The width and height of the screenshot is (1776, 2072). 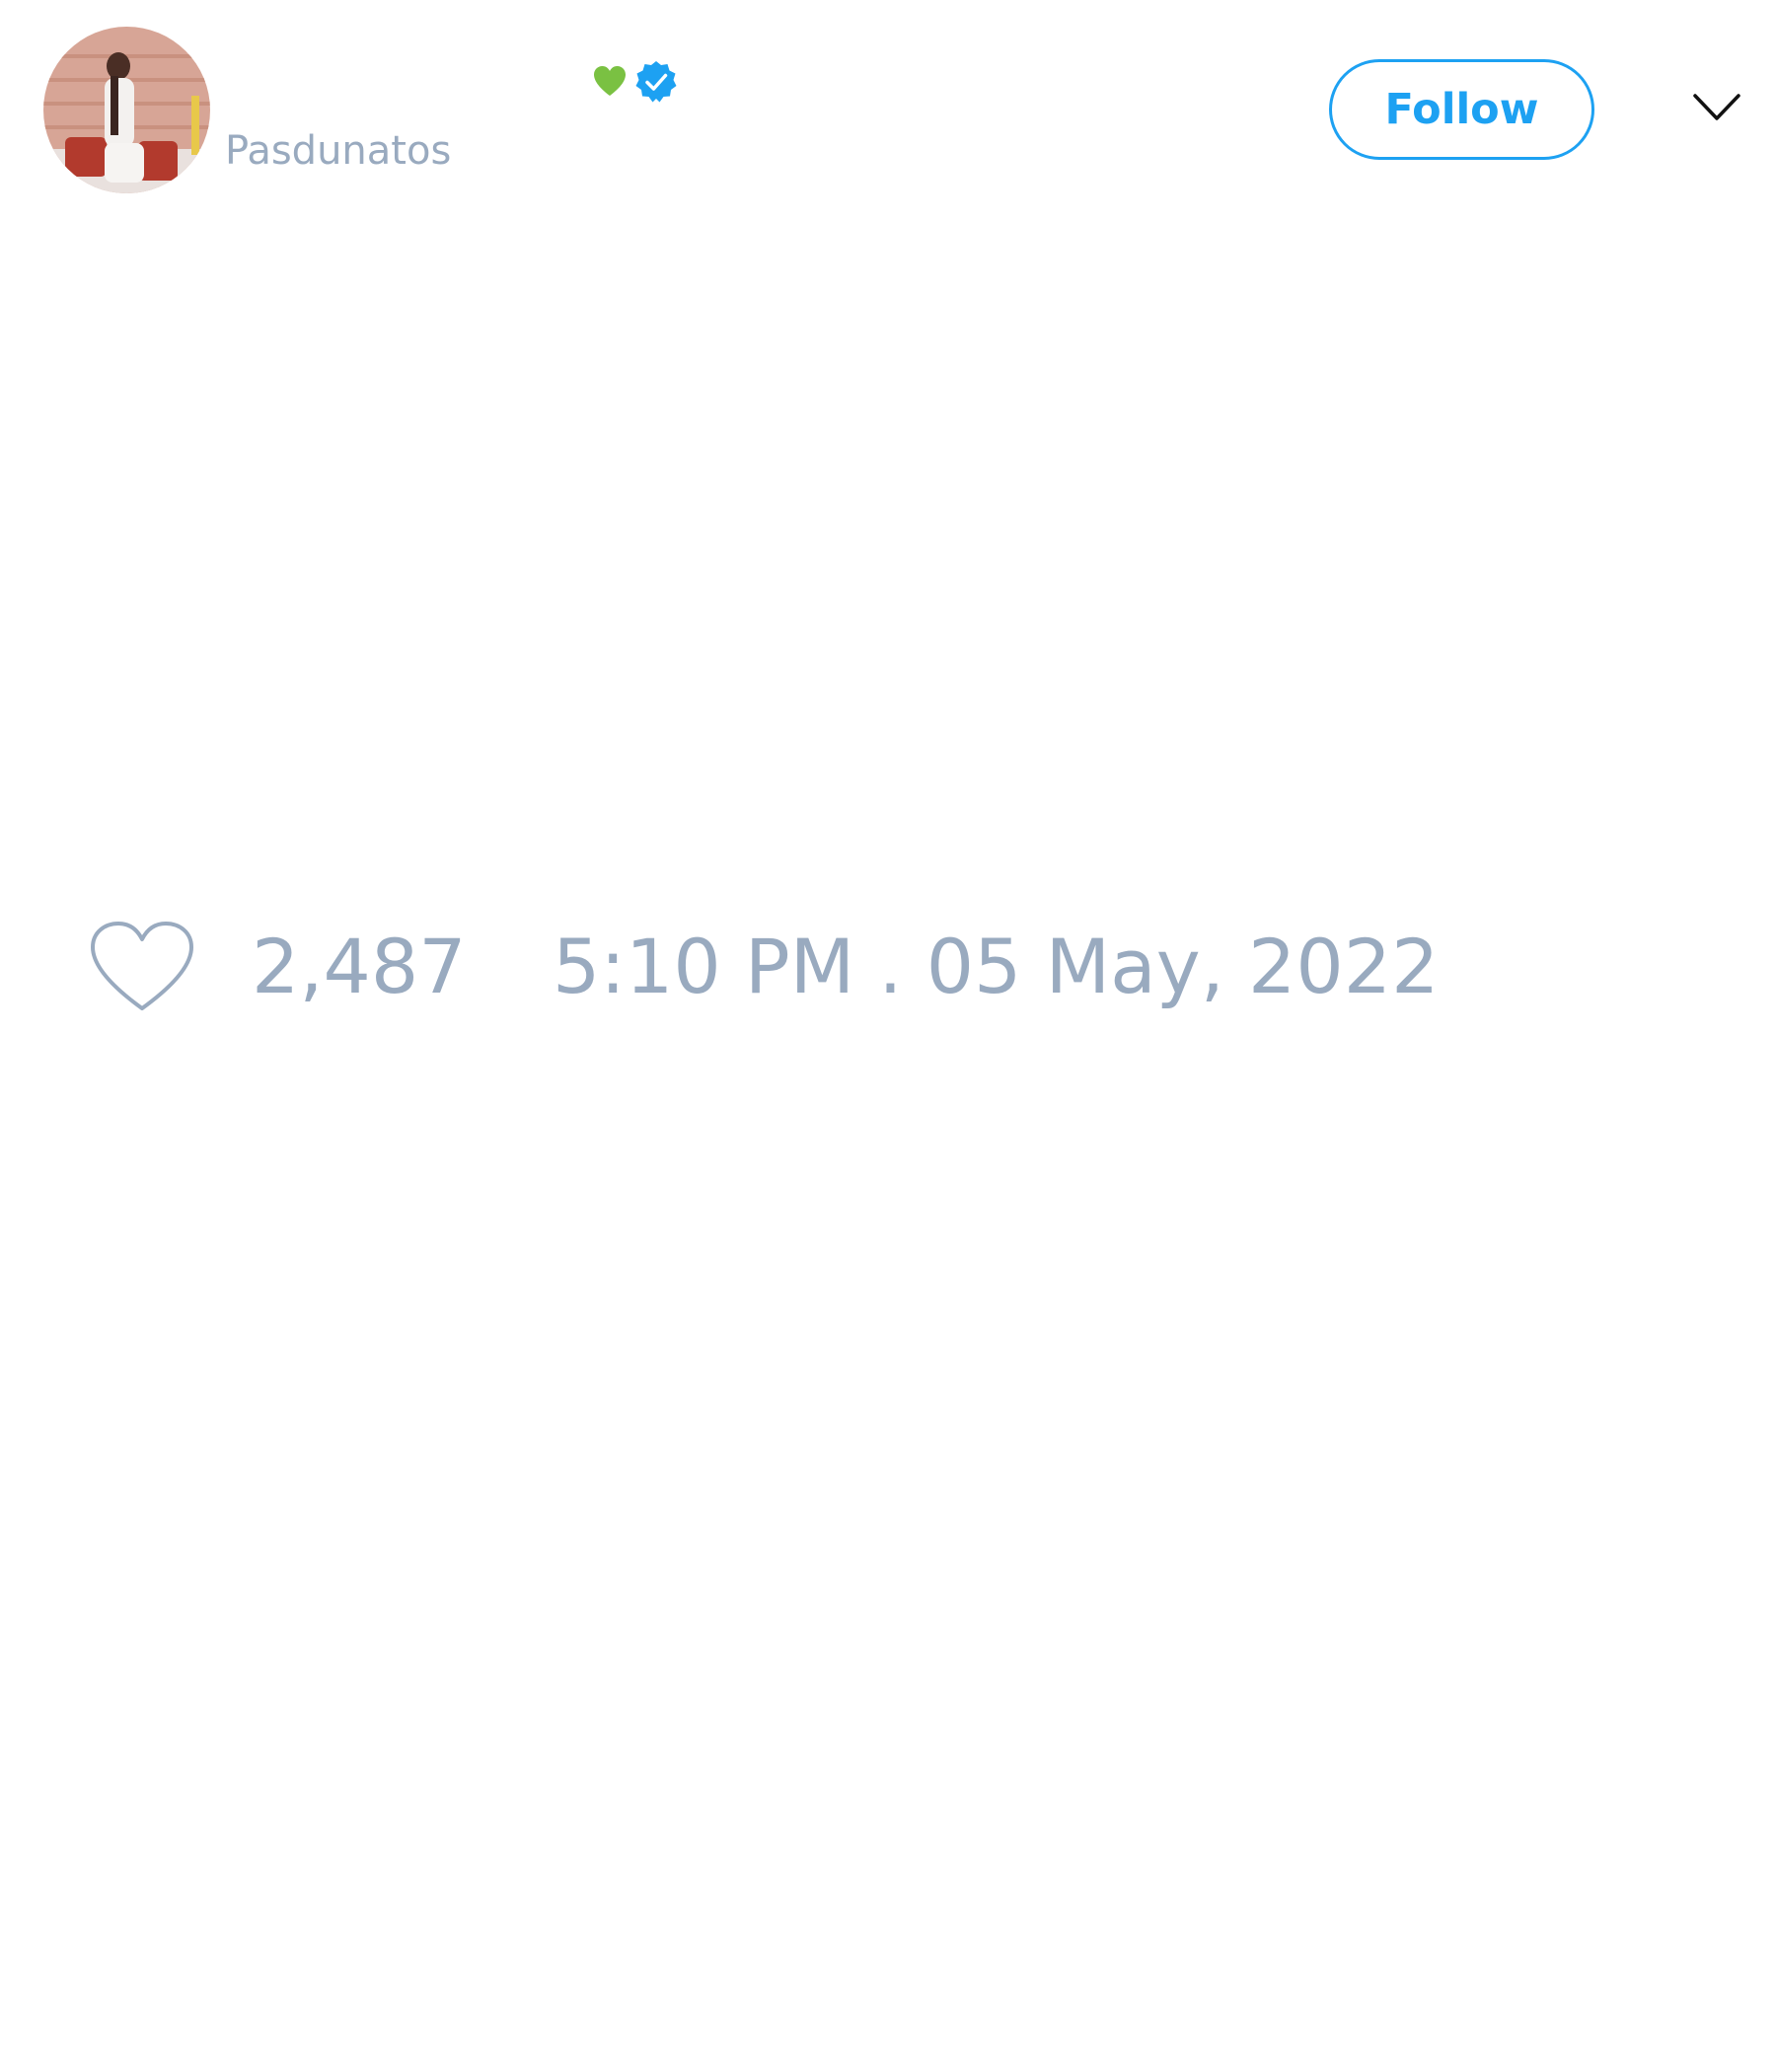 What do you see at coordinates (359, 966) in the screenshot?
I see `like-count: 2,487` at bounding box center [359, 966].